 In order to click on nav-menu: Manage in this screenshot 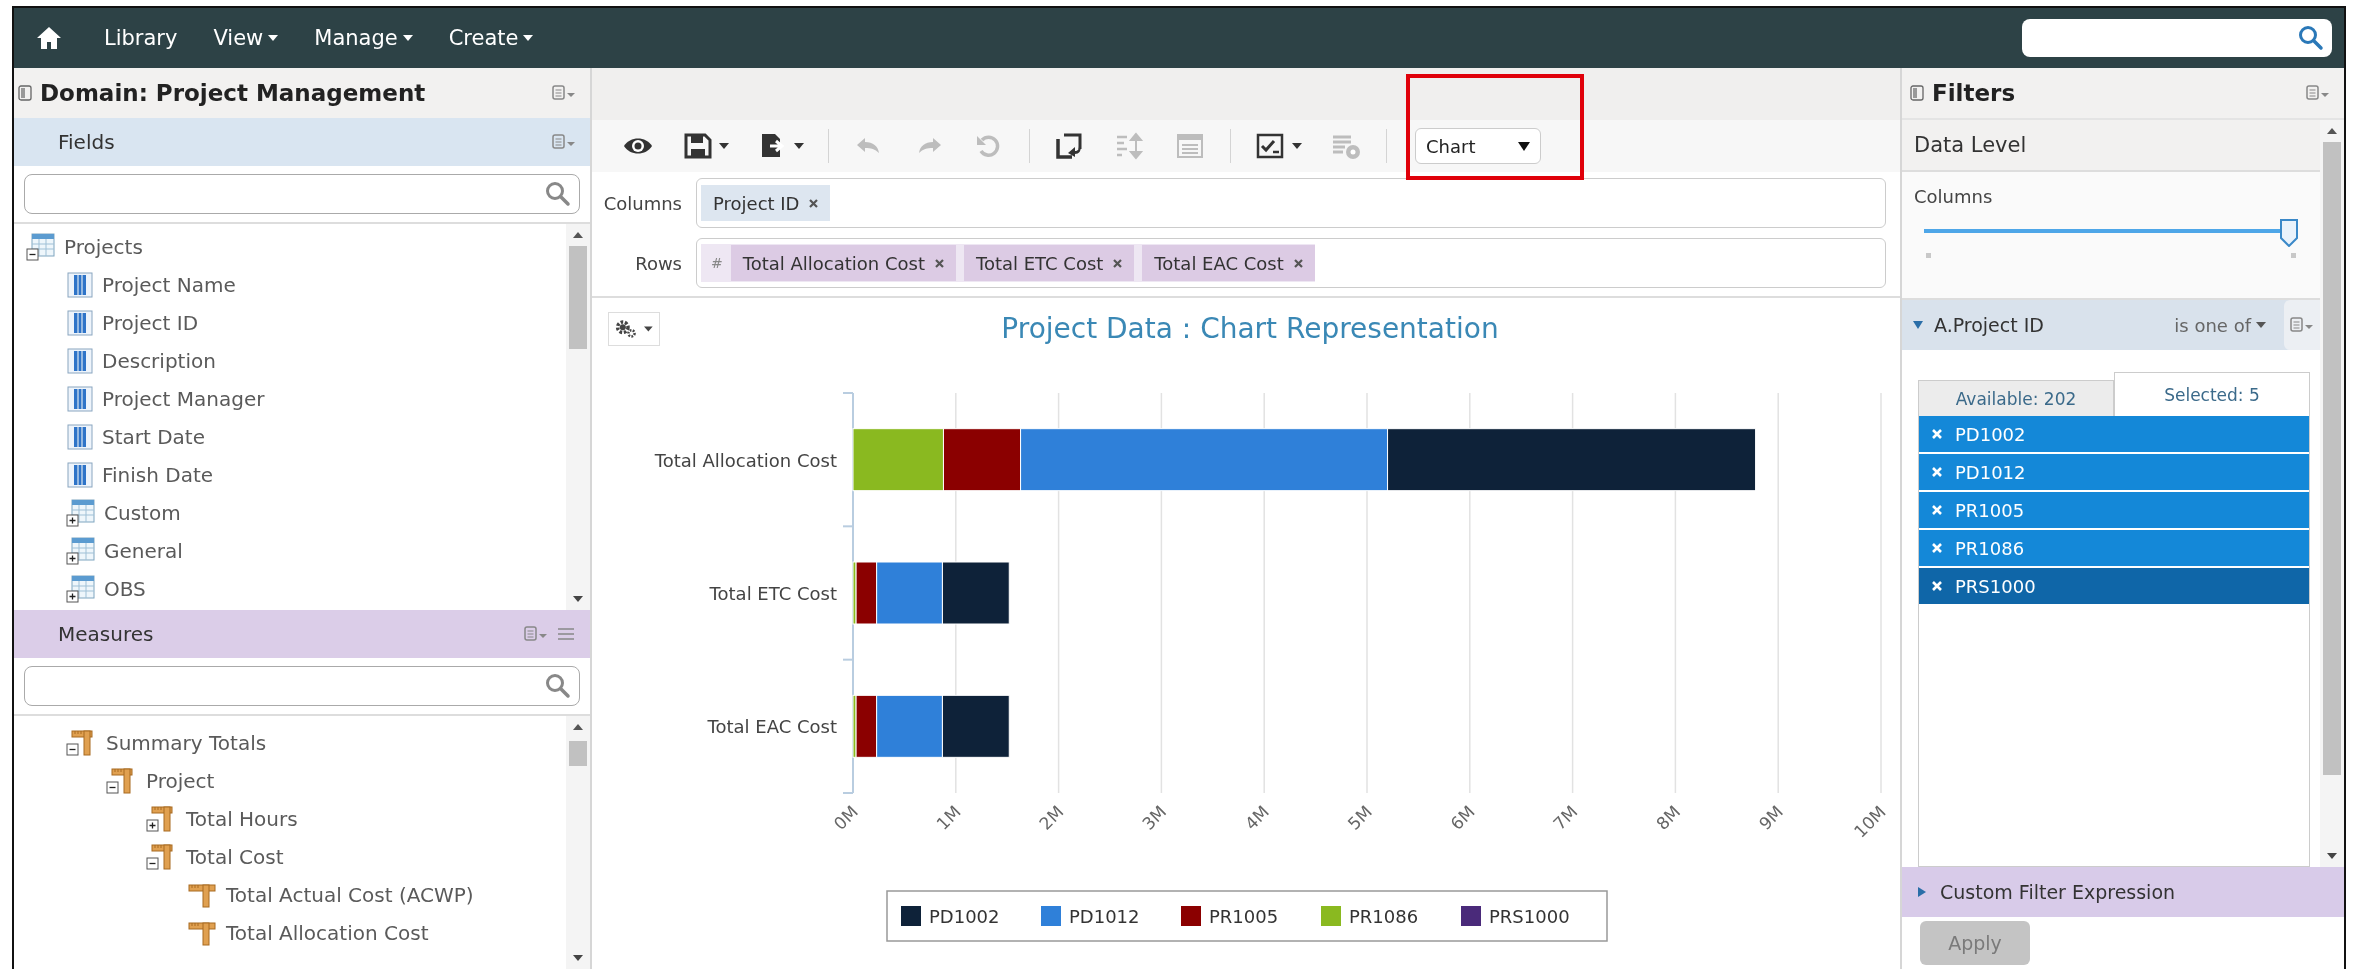, I will do `click(363, 38)`.